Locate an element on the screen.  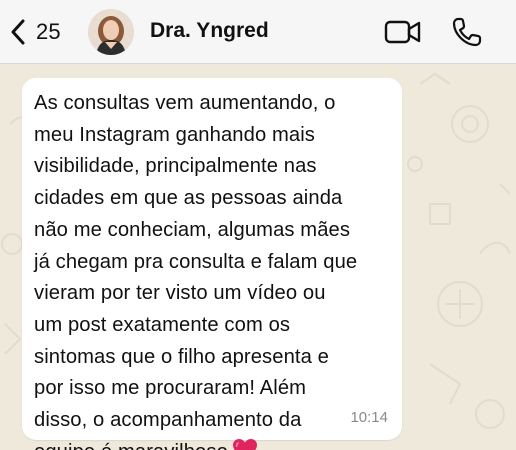
avatar is located at coordinates (111, 32).